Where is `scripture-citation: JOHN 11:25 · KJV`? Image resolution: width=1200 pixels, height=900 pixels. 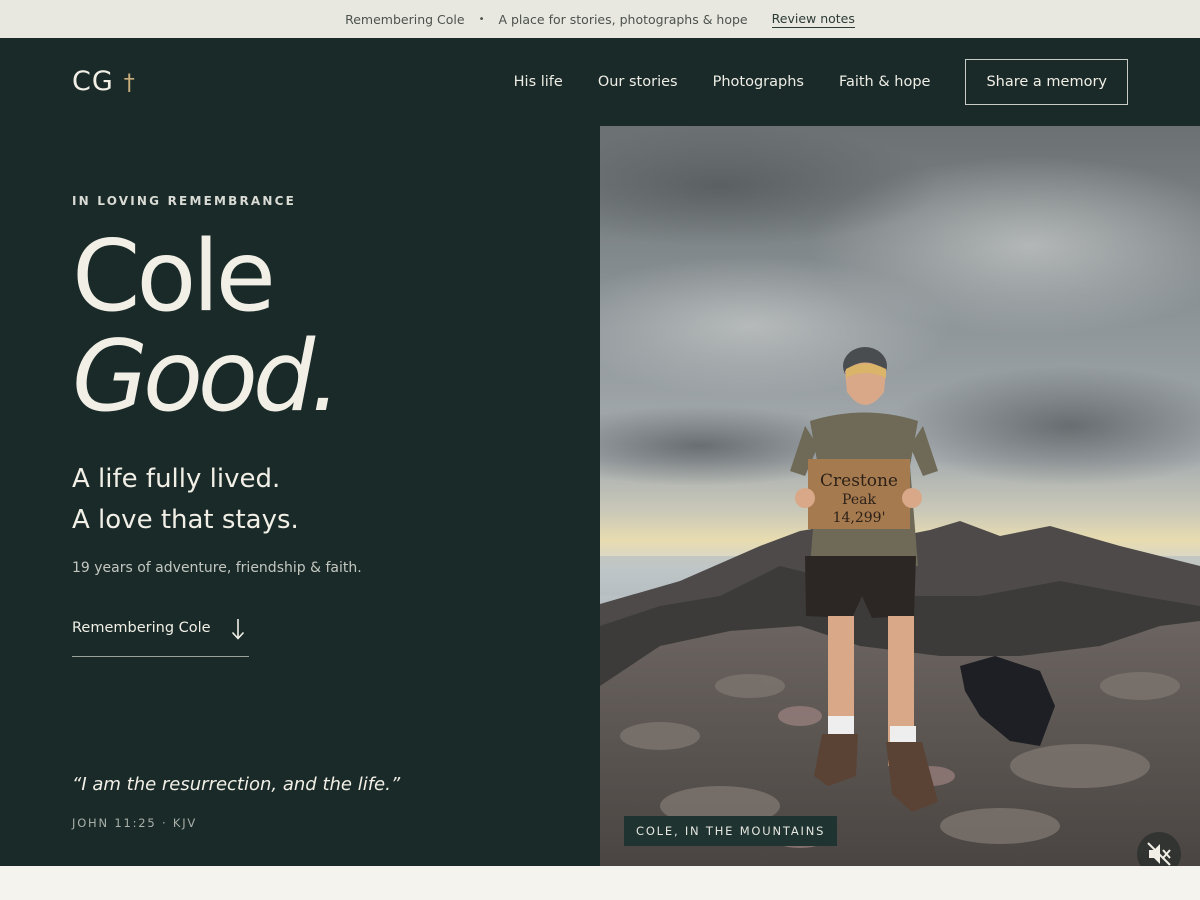
scripture-citation: JOHN 11:25 · KJV is located at coordinates (135, 823).